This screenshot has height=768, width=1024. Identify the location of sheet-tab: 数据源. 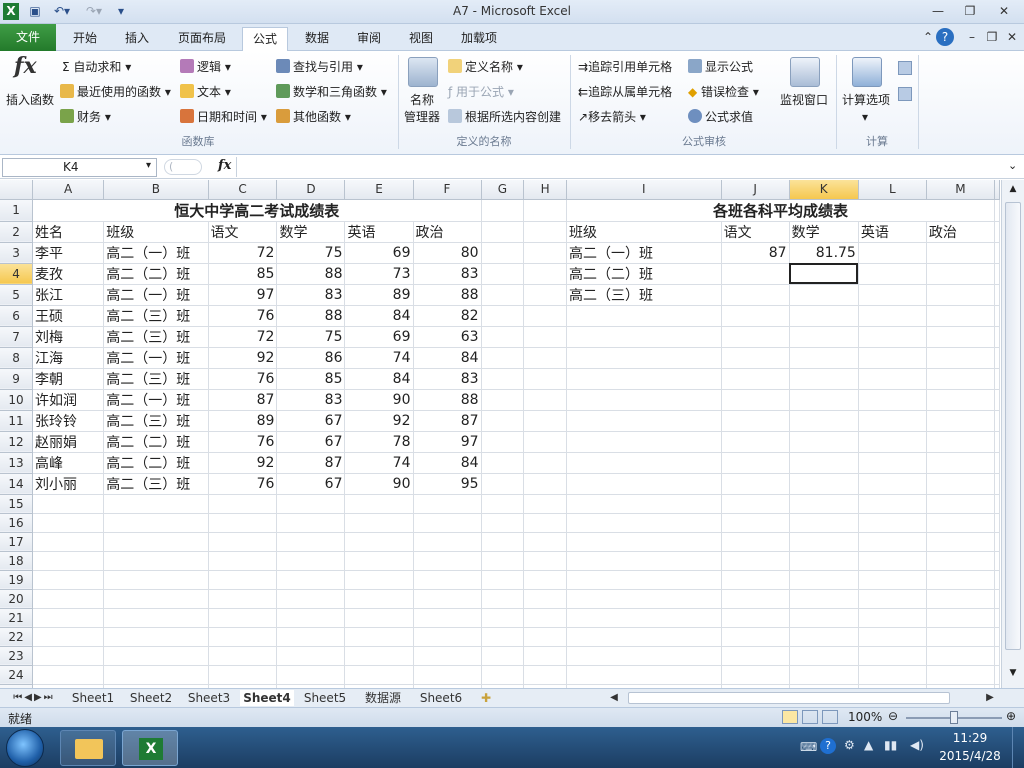
(383, 698).